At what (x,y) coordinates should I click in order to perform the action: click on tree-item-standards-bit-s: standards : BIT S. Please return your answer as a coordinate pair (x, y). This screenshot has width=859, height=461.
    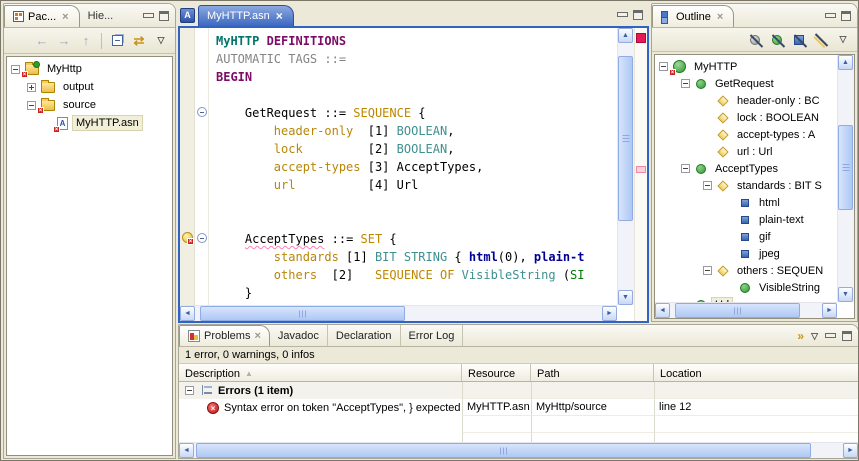
    Looking at the image, I should click on (746, 185).